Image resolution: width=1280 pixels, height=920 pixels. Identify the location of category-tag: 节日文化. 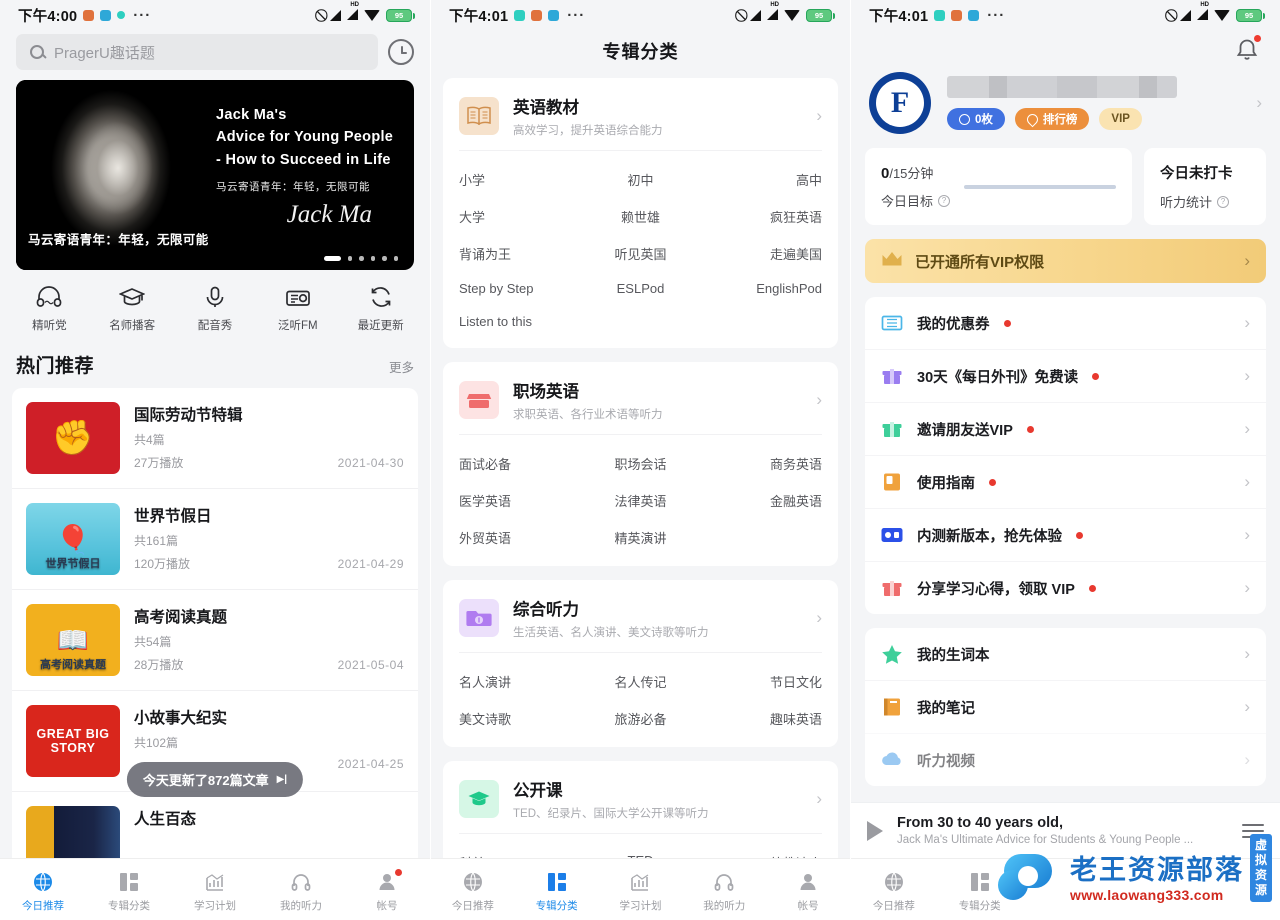
(761, 681).